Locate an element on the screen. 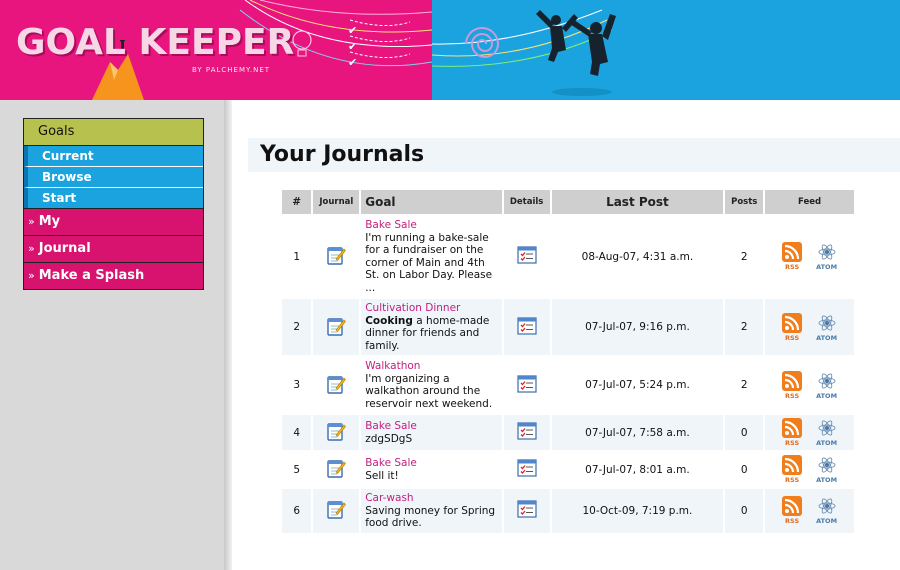 The width and height of the screenshot is (900, 570). row-number: 1 is located at coordinates (297, 256).